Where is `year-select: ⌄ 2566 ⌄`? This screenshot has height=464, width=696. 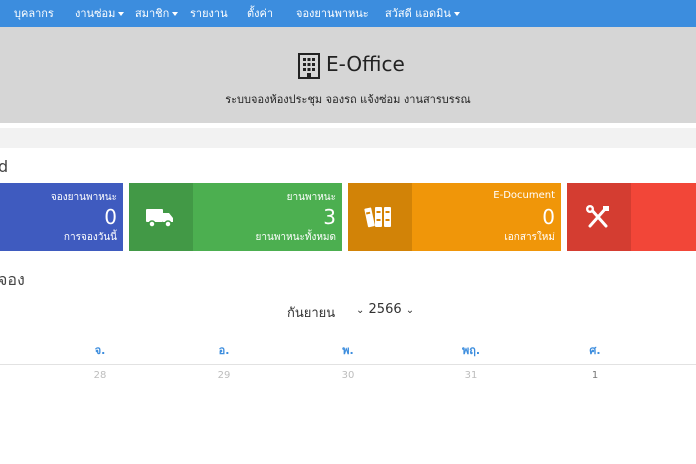
year-select: ⌄ 2566 ⌄ is located at coordinates (385, 309).